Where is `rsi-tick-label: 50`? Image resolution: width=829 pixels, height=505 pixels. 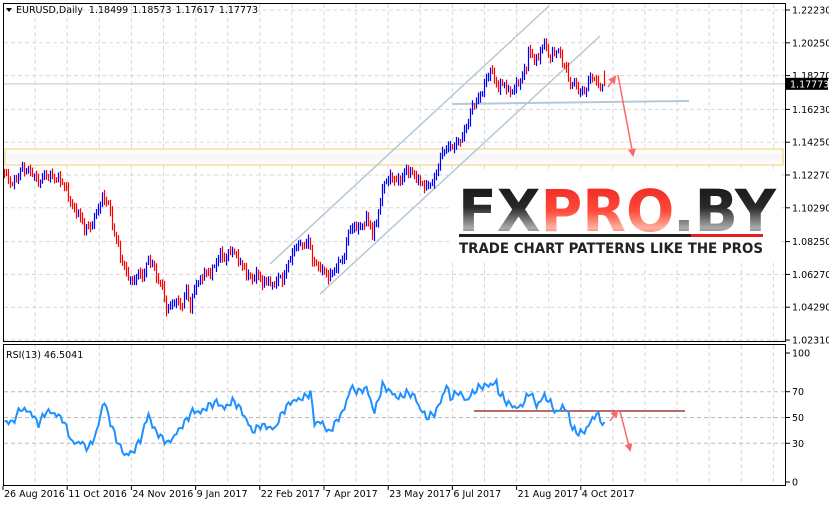 rsi-tick-label: 50 is located at coordinates (798, 418).